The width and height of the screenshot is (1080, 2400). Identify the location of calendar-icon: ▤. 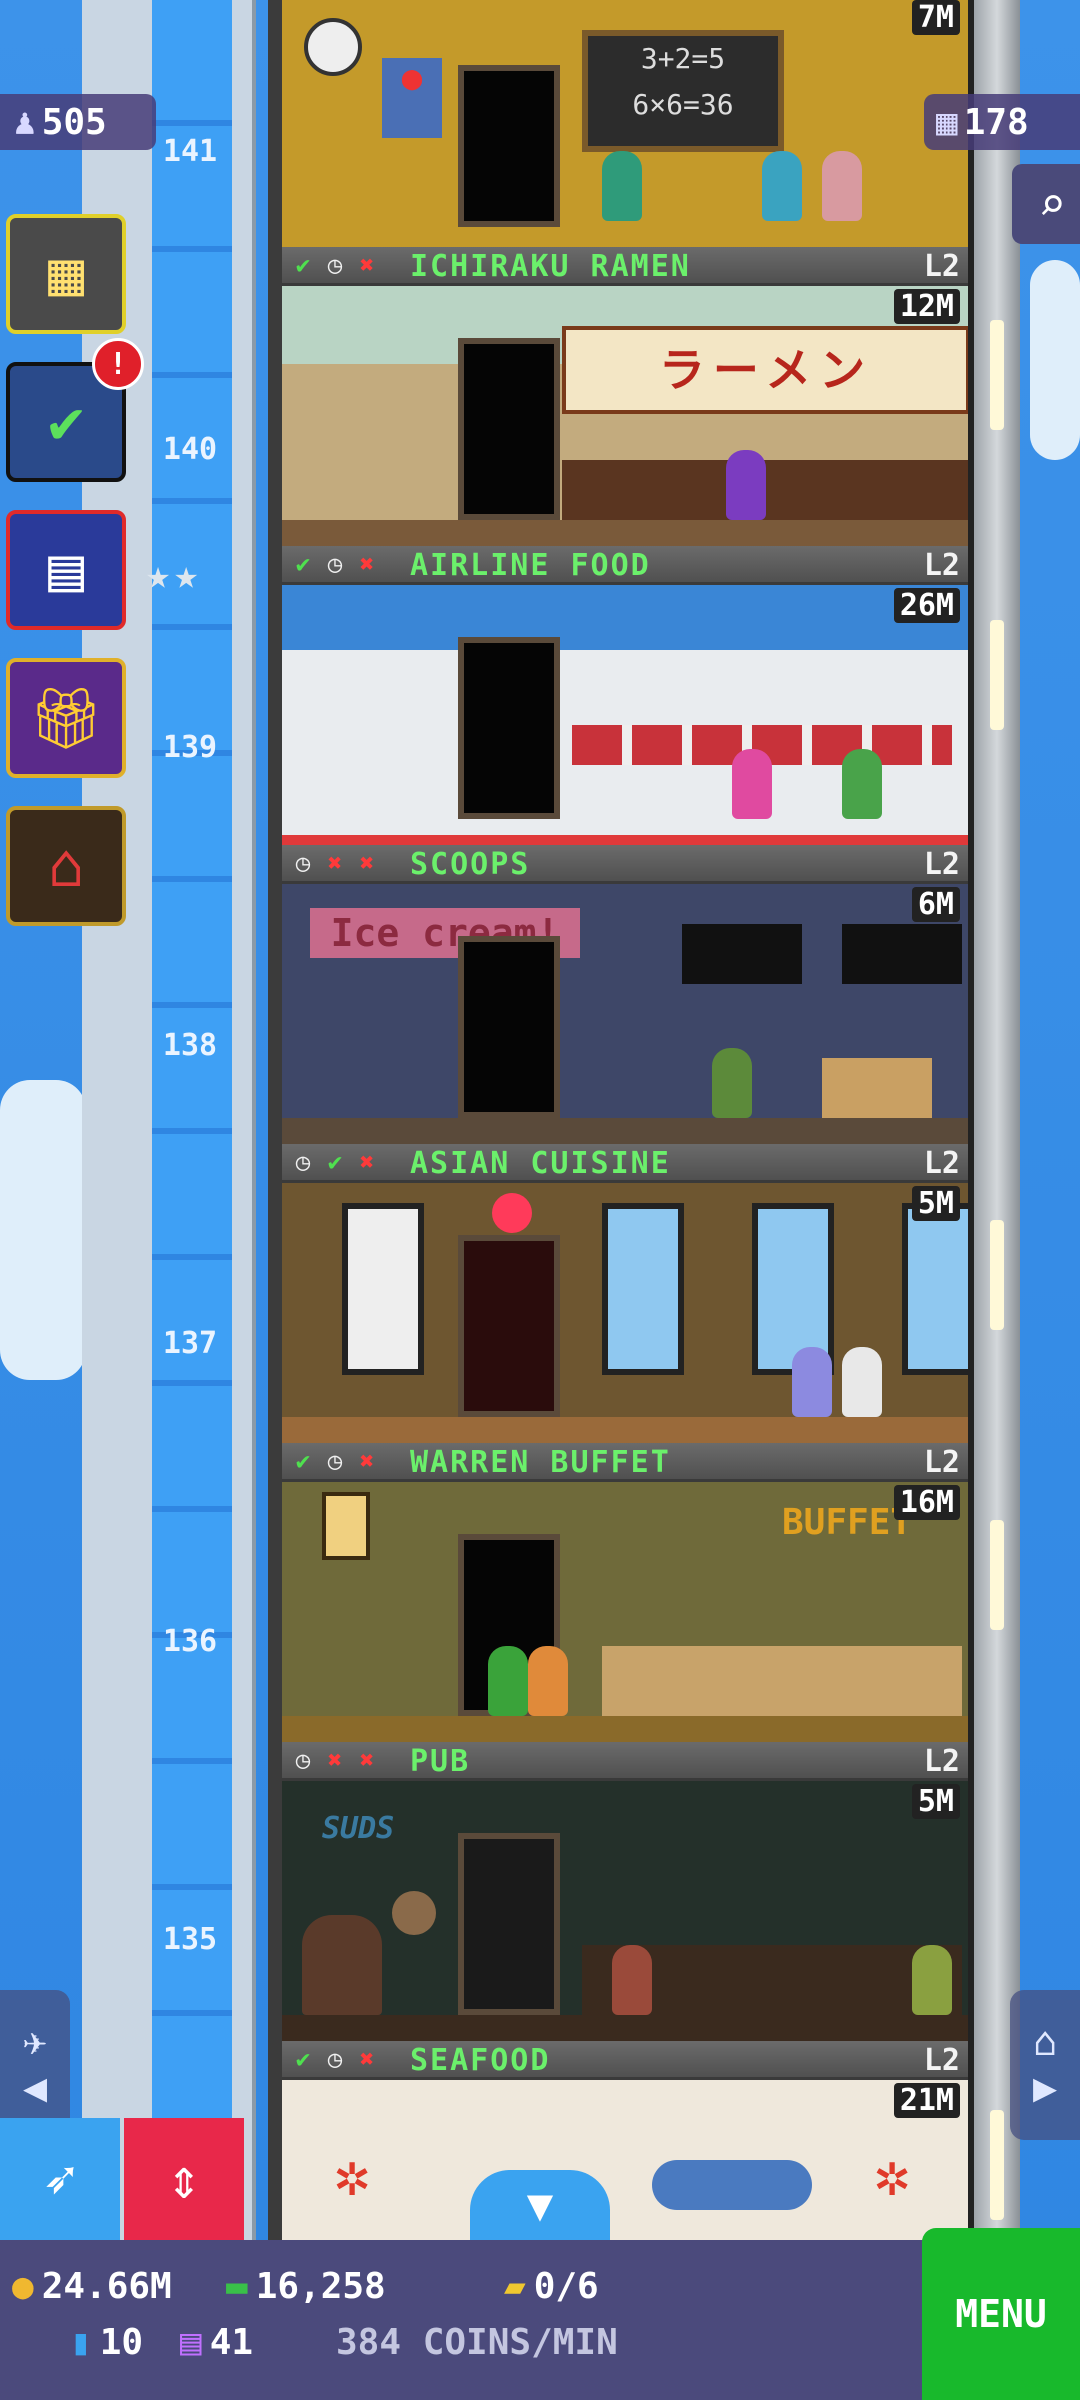
(66, 570).